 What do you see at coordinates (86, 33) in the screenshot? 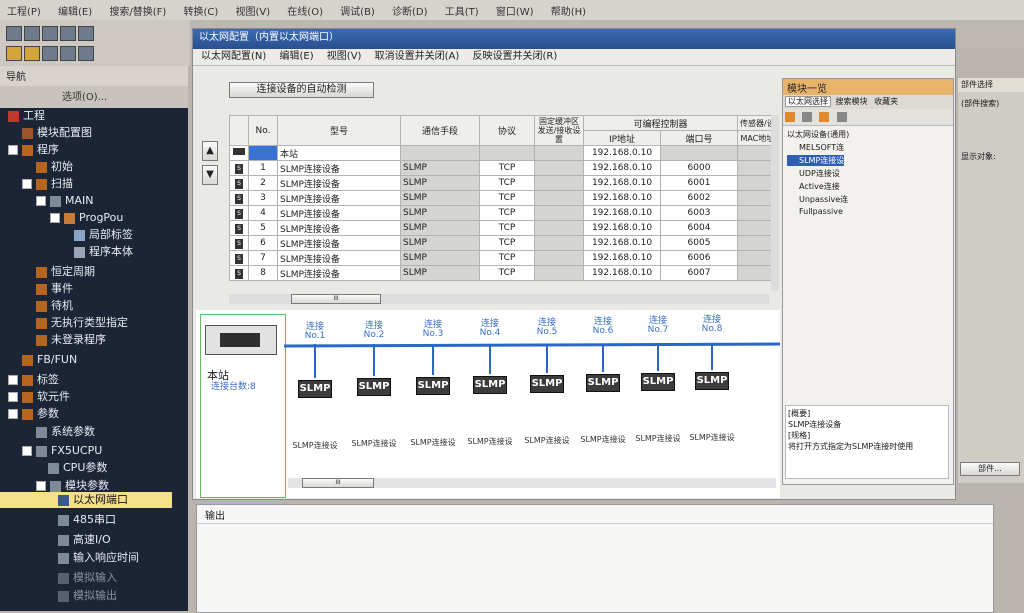
I see `help-icon` at bounding box center [86, 33].